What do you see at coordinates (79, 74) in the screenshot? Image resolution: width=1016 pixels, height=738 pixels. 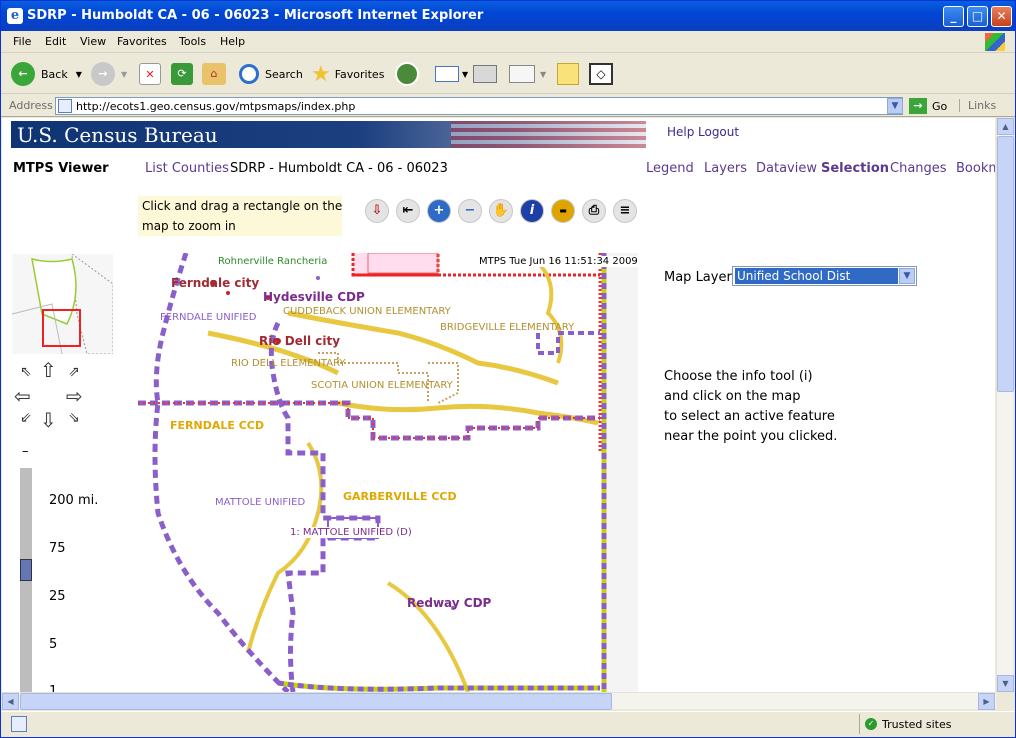 I see `back-dropdown-icon: ▼` at bounding box center [79, 74].